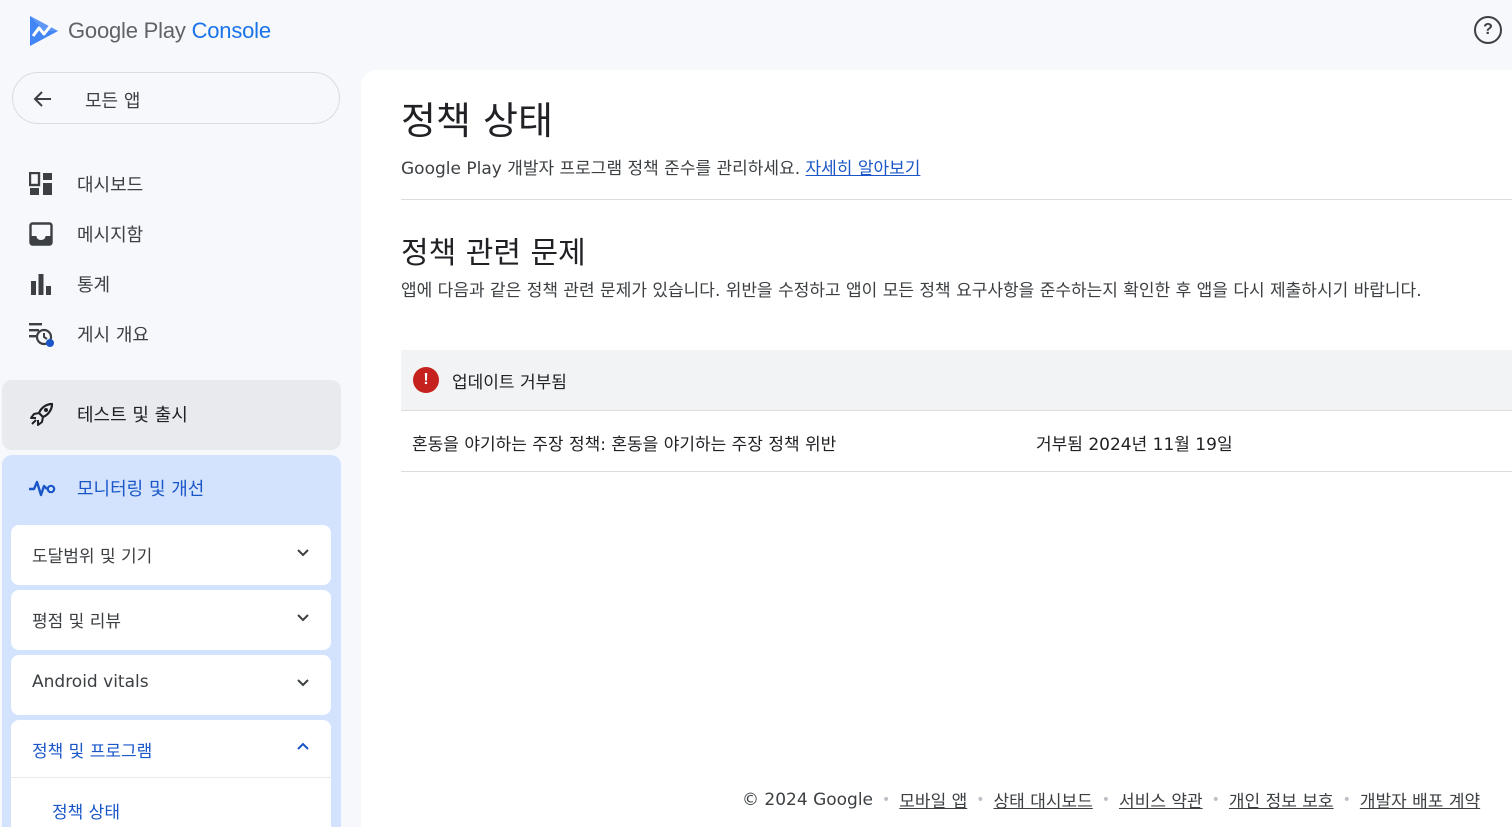  I want to click on page-title: 정책 상태, so click(477, 121).